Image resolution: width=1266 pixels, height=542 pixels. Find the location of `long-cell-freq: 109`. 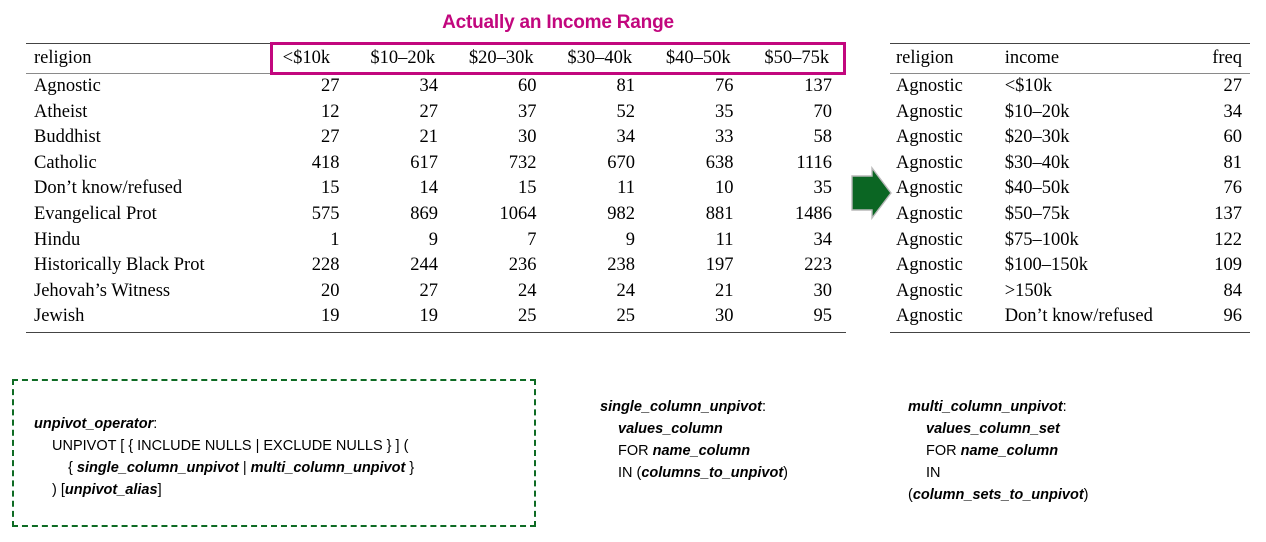

long-cell-freq: 109 is located at coordinates (1228, 265).